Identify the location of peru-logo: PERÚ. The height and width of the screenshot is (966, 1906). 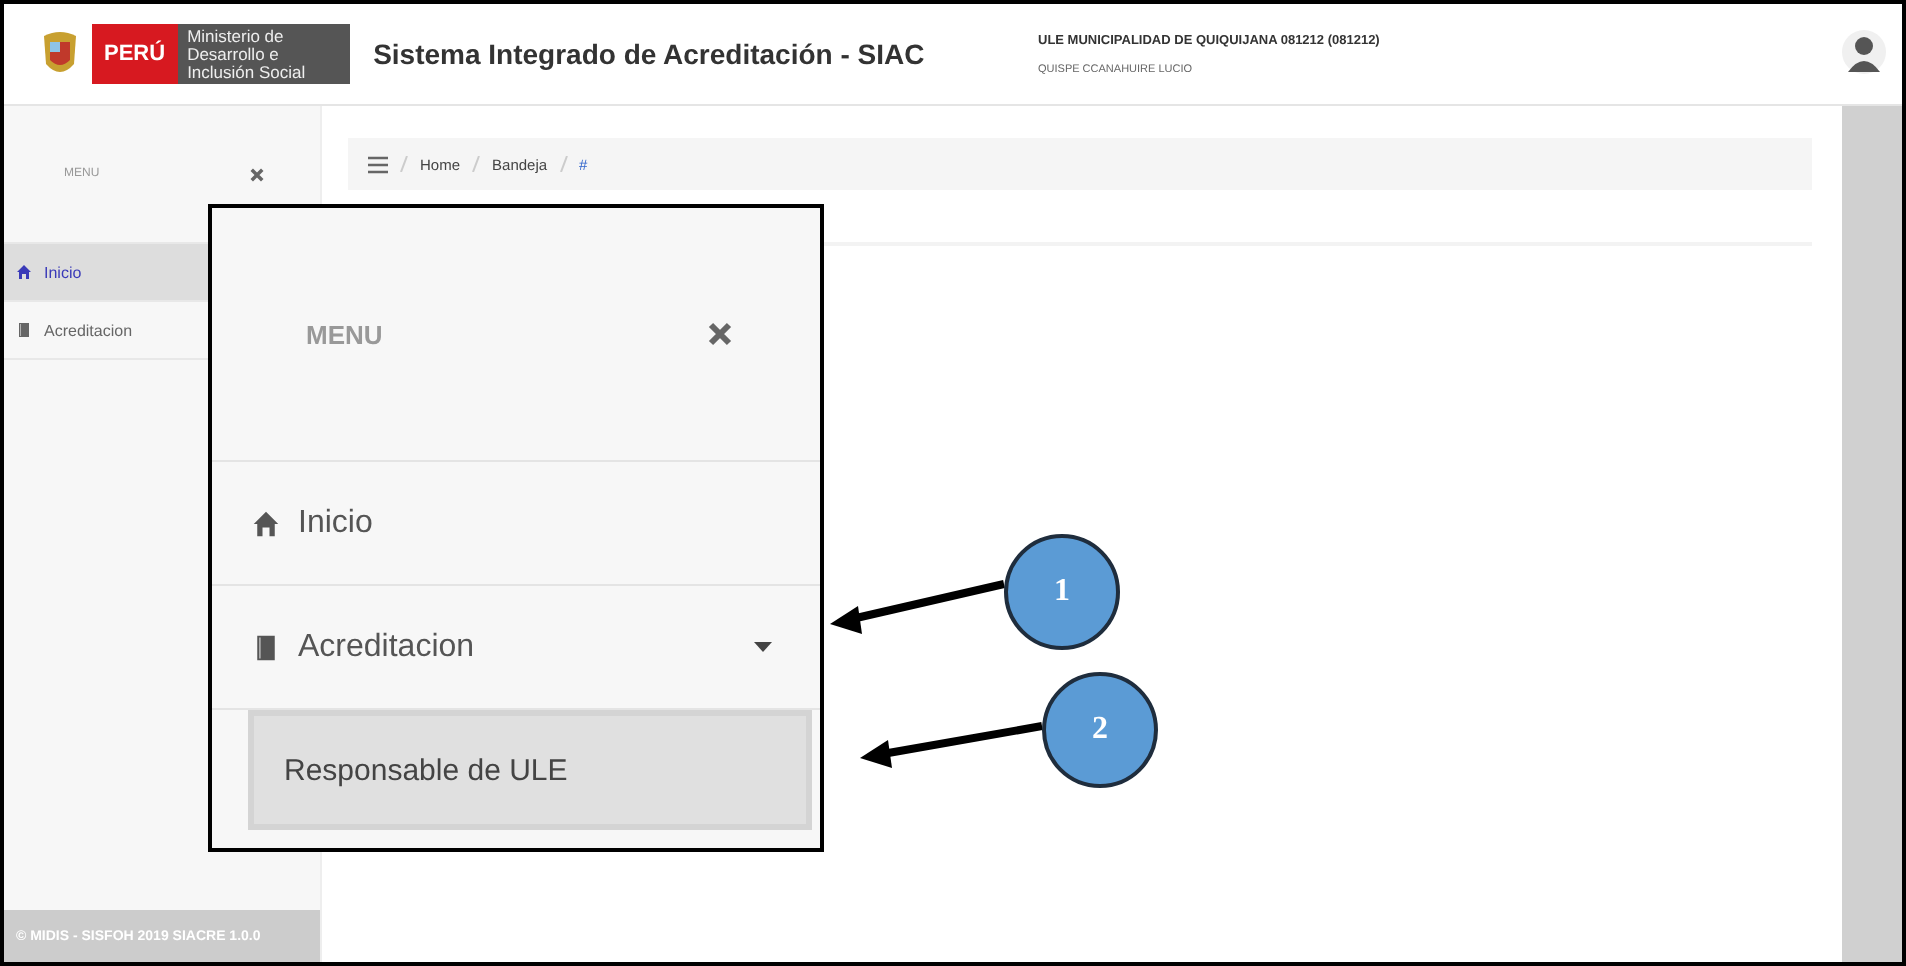
(135, 54).